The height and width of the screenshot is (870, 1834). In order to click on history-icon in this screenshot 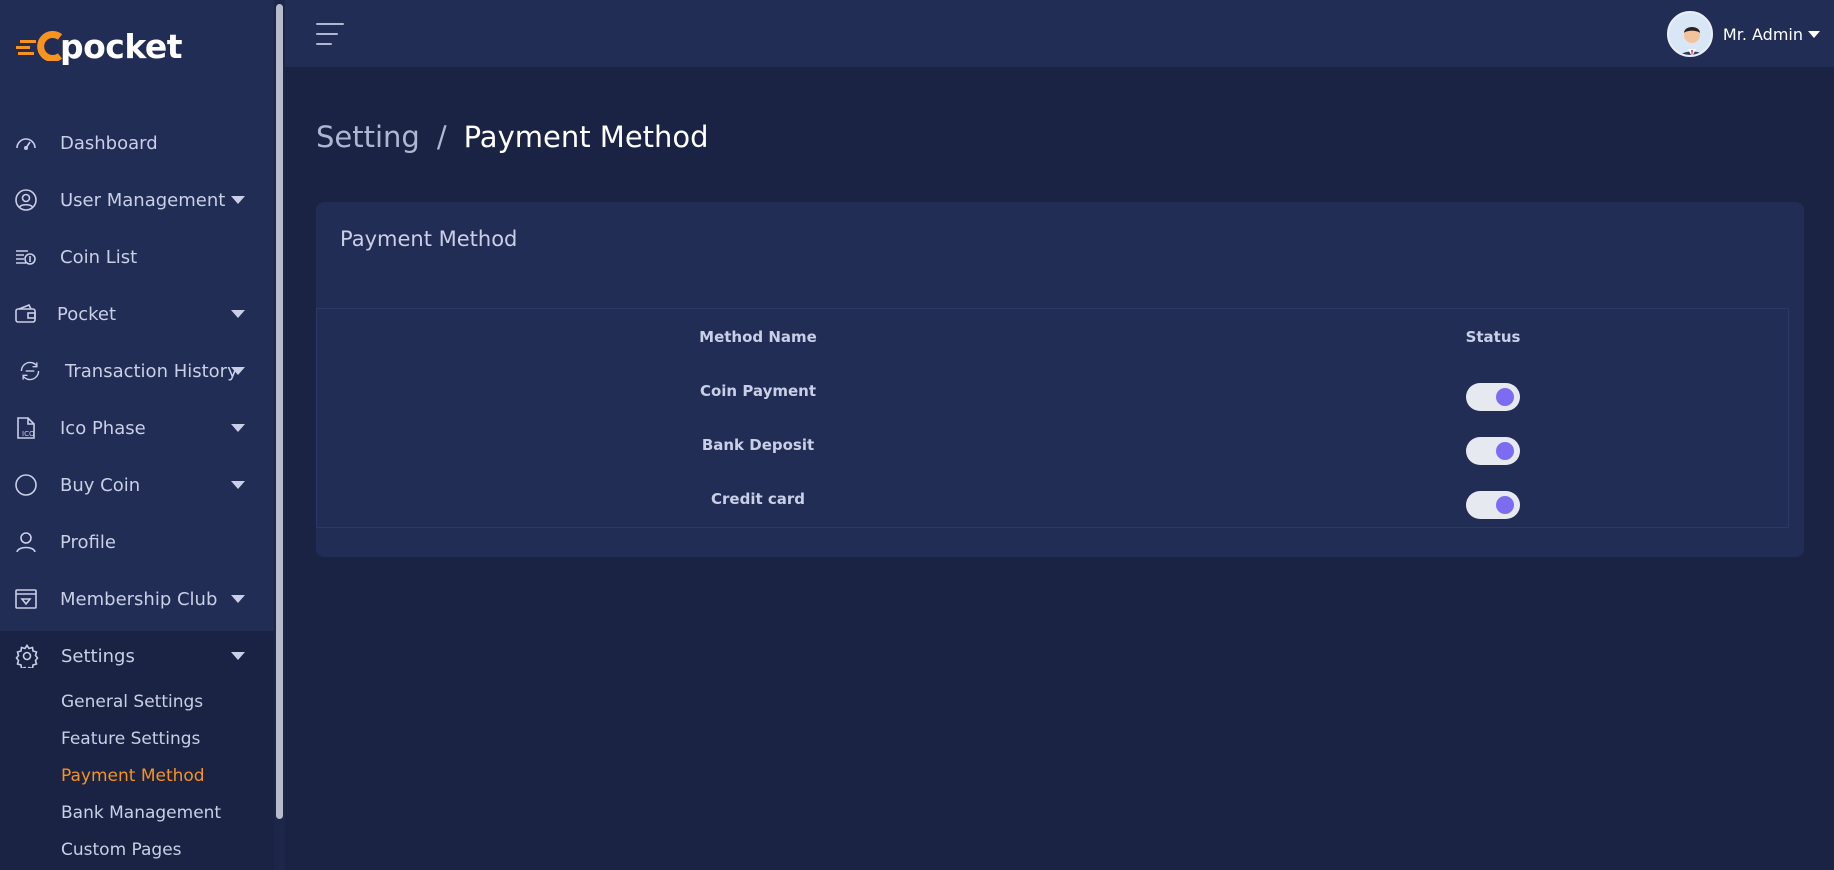, I will do `click(30, 371)`.